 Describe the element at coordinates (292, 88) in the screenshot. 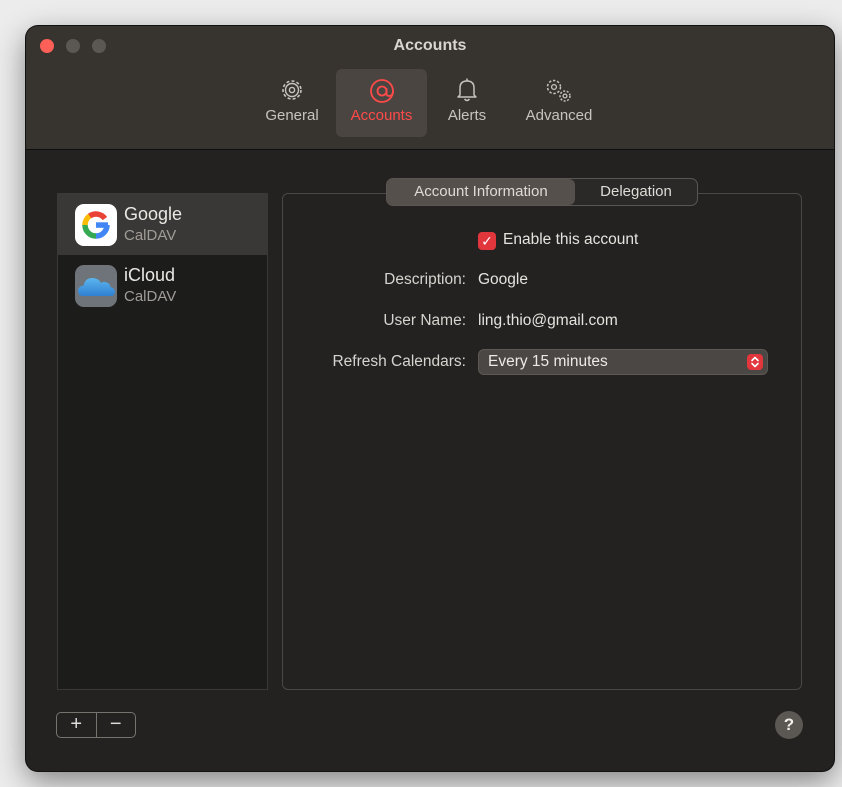

I see `gear-icon` at that location.